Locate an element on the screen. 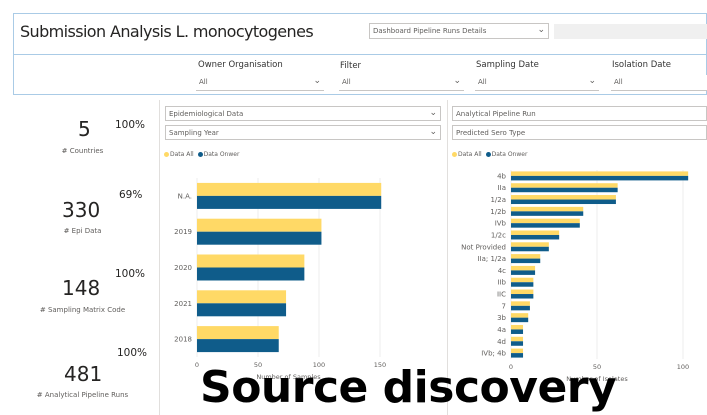 This screenshot has width=707, height=415. category-label: 7 is located at coordinates (504, 306).